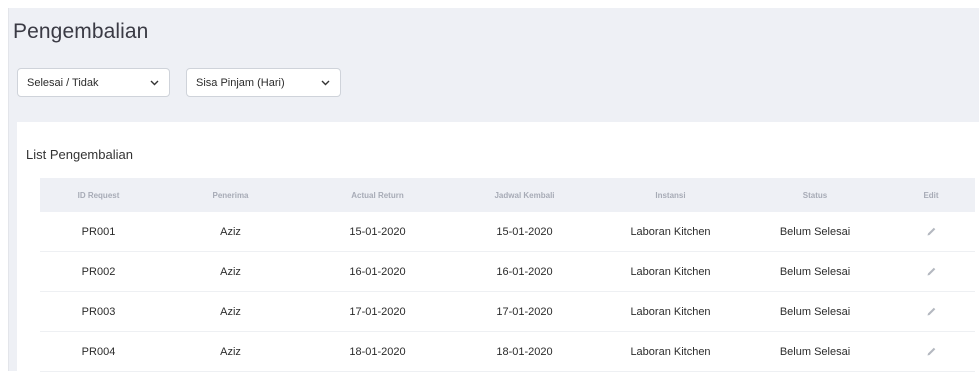 Image resolution: width=979 pixels, height=372 pixels. I want to click on sisa-pinjam-filter-value: Sisa Pinjam (Hari), so click(240, 82).